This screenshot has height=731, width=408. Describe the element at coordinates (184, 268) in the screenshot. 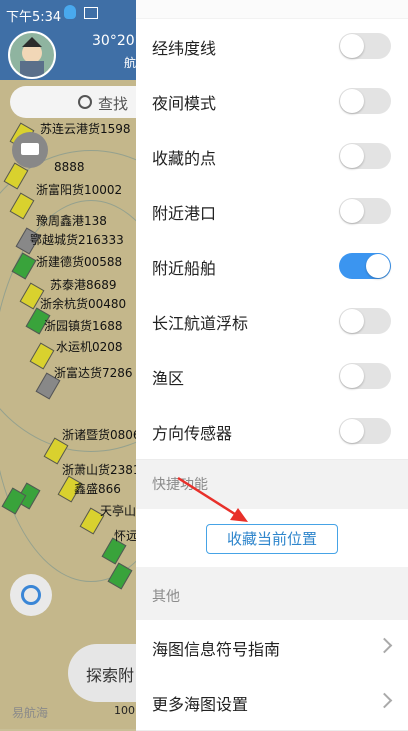

I see `setting-label: 附近船舶` at that location.